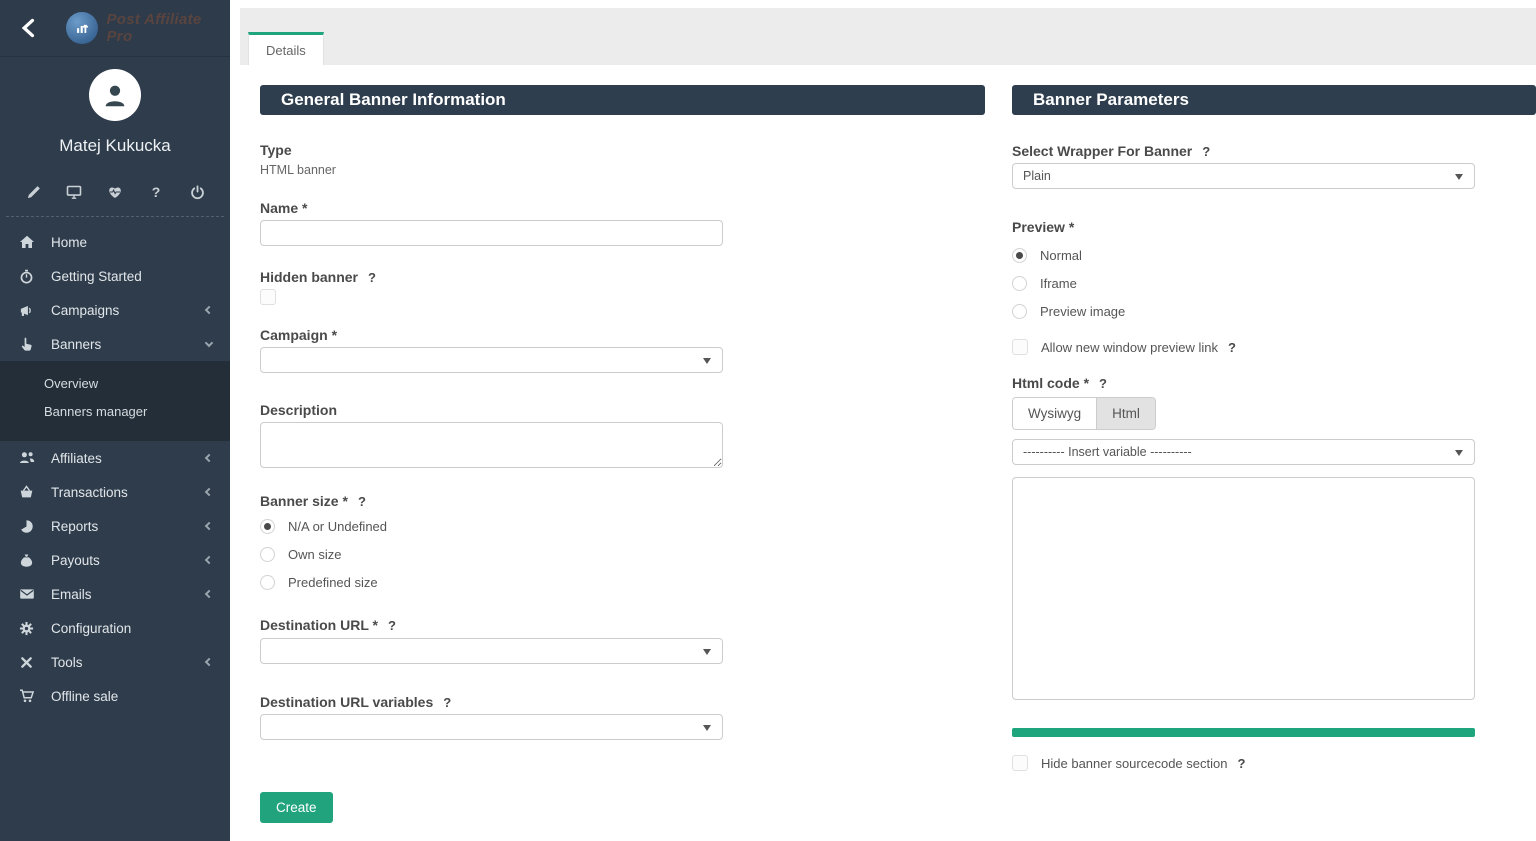 This screenshot has height=841, width=1536. Describe the element at coordinates (1134, 763) in the screenshot. I see `hide-sourcecode-label: Hide banner sourcecode section` at that location.